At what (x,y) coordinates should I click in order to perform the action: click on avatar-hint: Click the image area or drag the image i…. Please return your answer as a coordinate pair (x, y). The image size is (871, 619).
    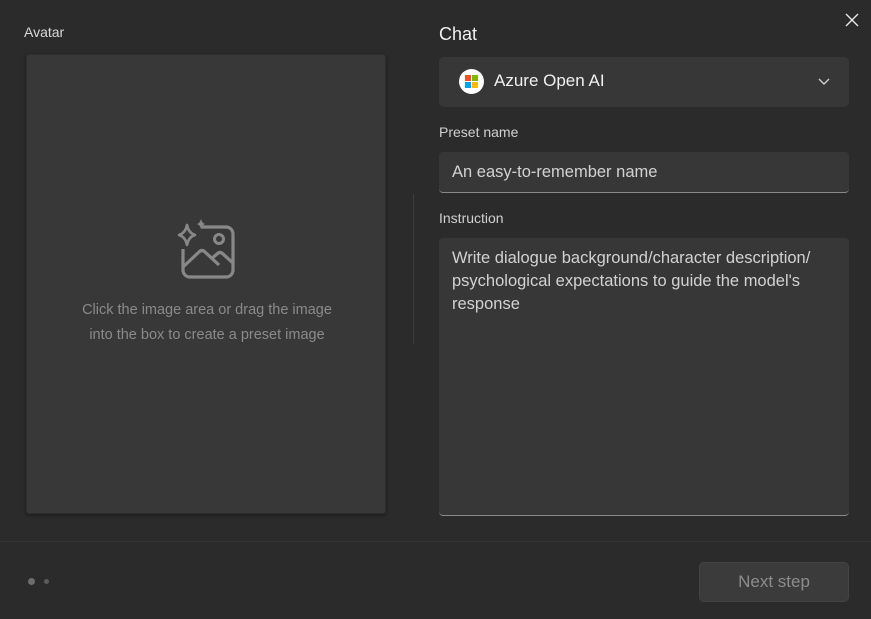
    Looking at the image, I should click on (207, 323).